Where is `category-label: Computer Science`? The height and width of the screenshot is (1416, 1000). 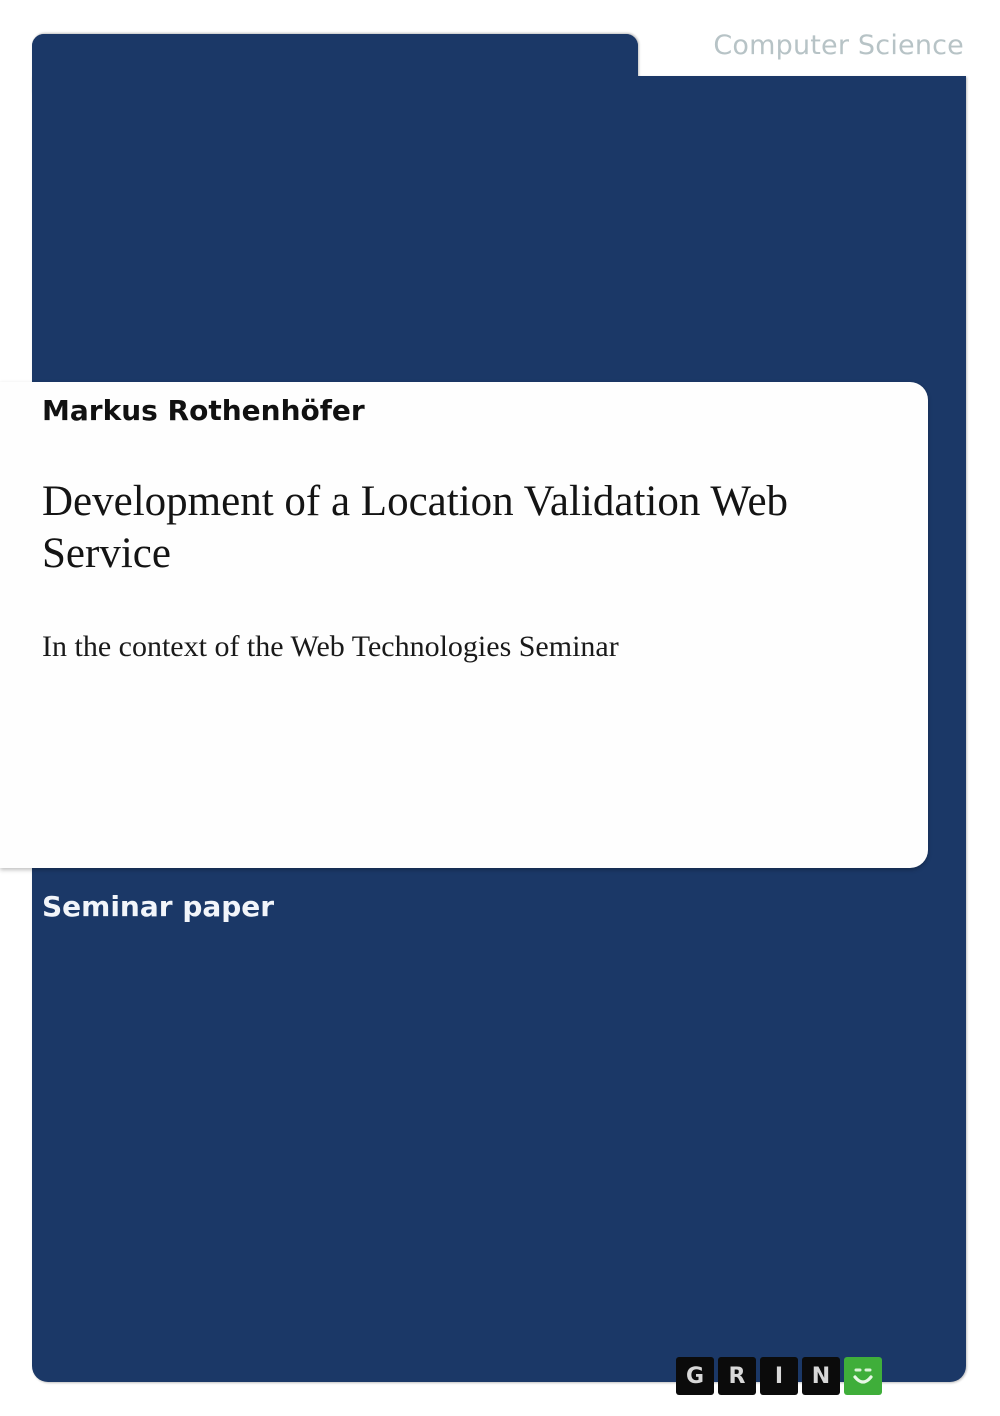 category-label: Computer Science is located at coordinates (838, 45).